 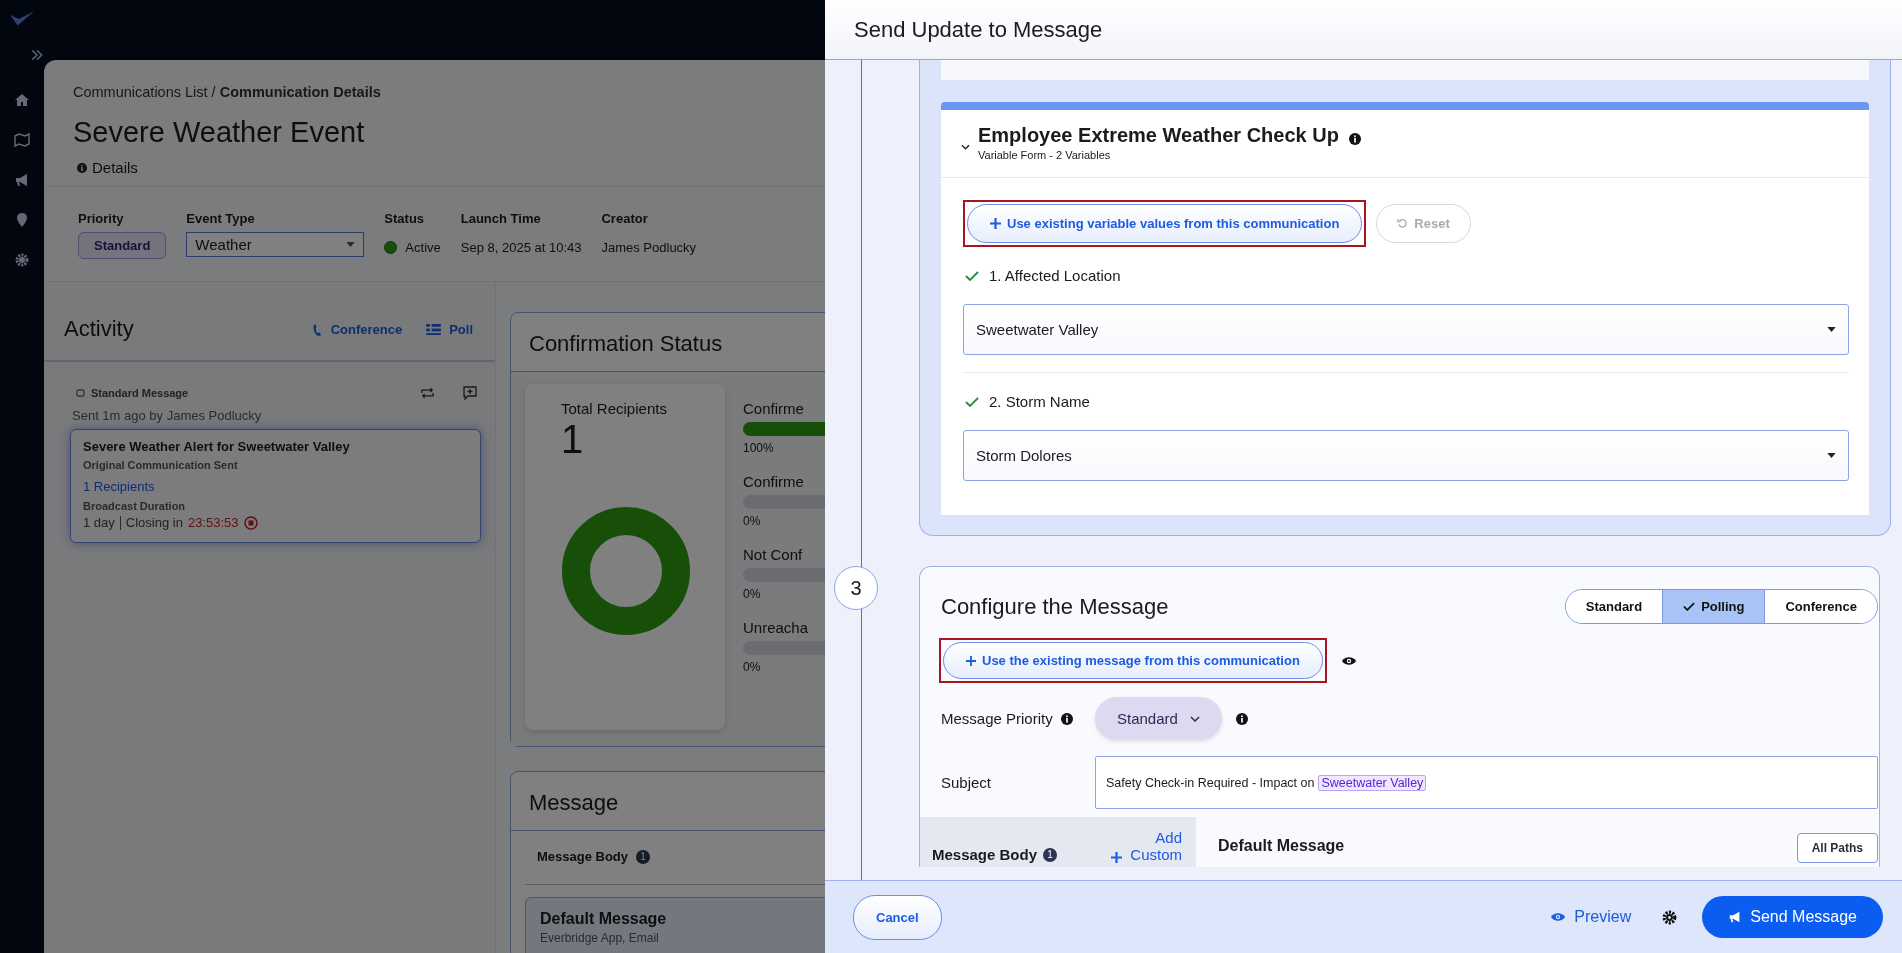 I want to click on form-title: Employee Extreme Weather Check Up, so click(x=1158, y=135).